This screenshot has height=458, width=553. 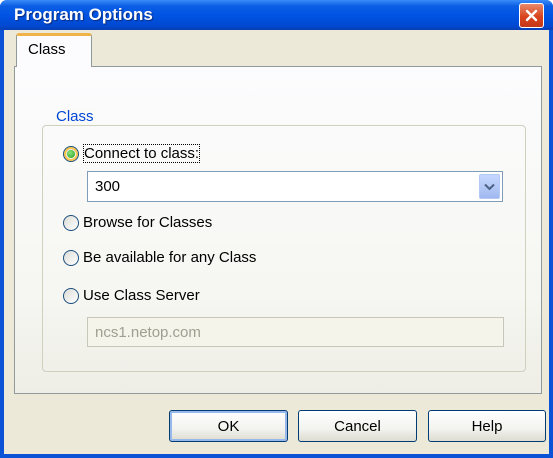 I want to click on radio-browse-for-classes, so click(x=71, y=223).